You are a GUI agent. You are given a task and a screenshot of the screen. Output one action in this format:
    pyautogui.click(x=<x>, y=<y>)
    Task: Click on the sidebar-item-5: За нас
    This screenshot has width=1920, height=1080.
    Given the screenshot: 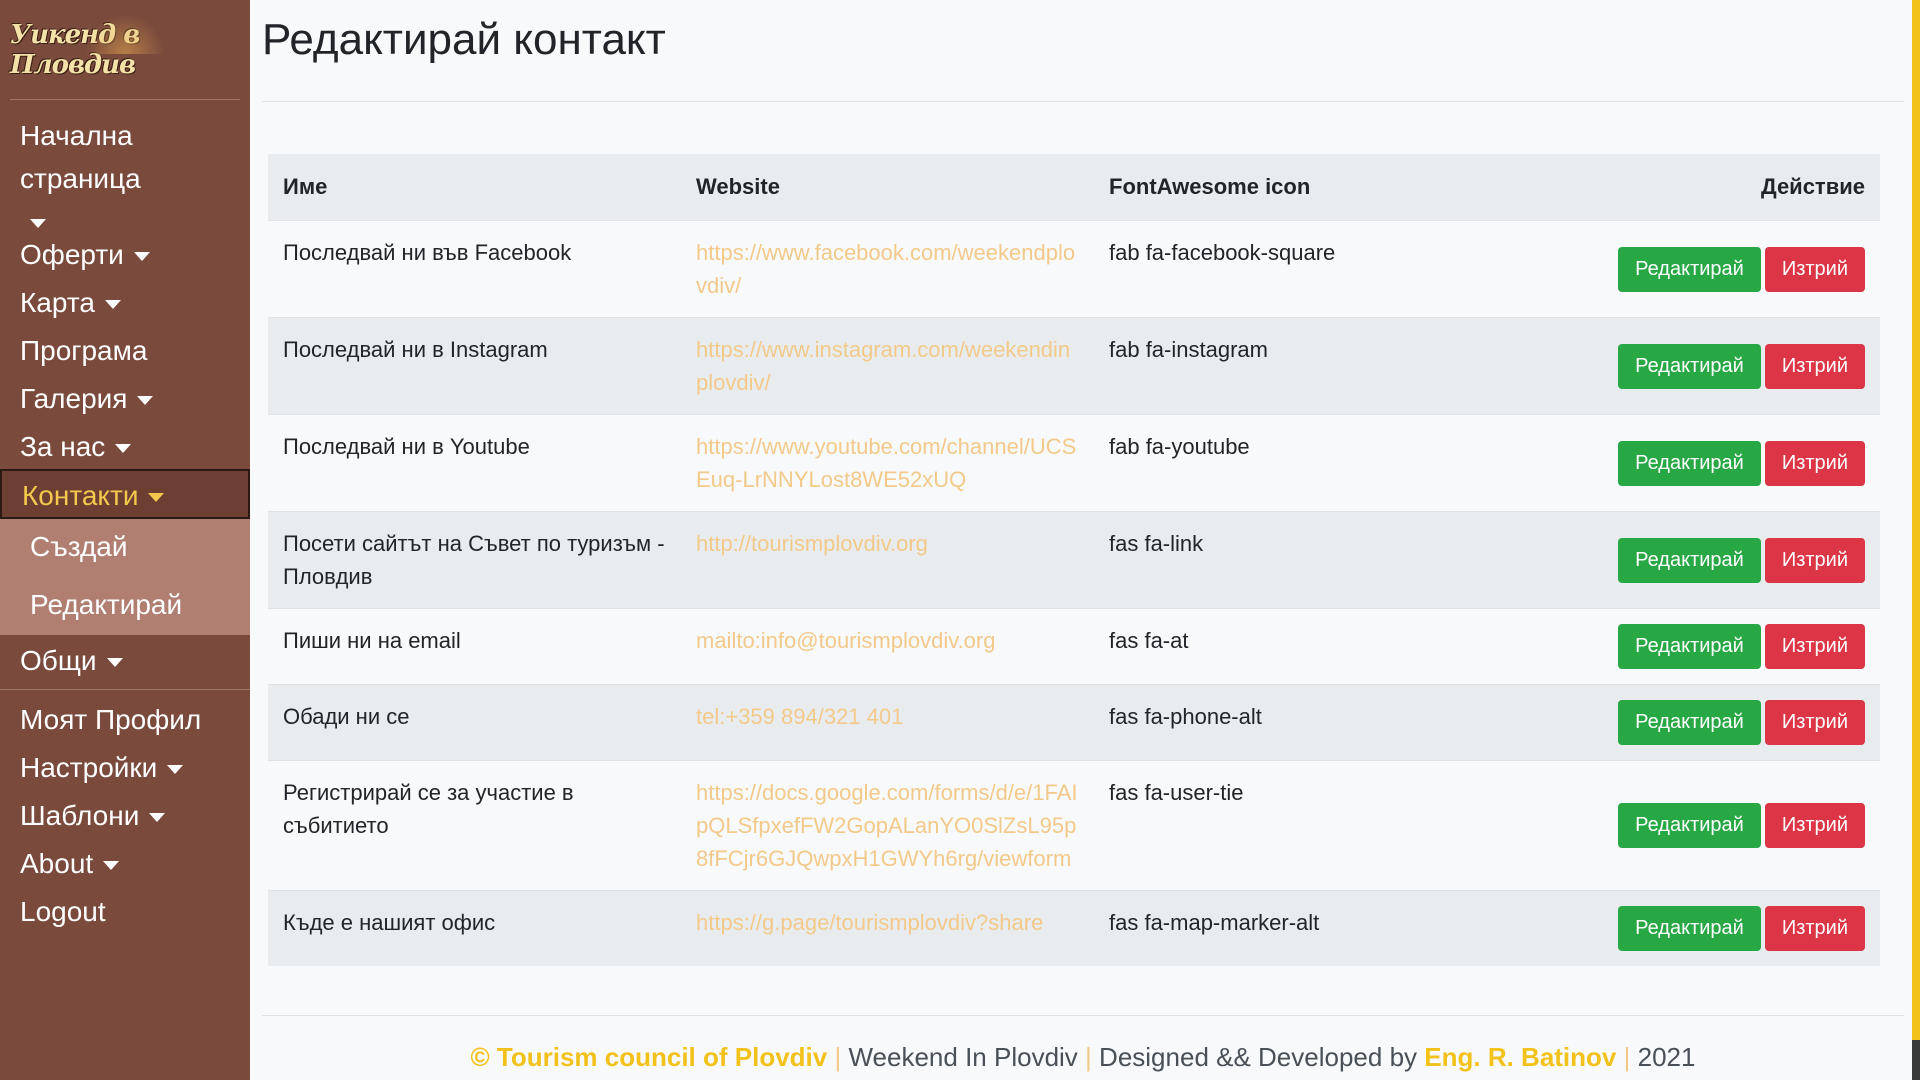 What is the action you would take?
    pyautogui.click(x=125, y=445)
    